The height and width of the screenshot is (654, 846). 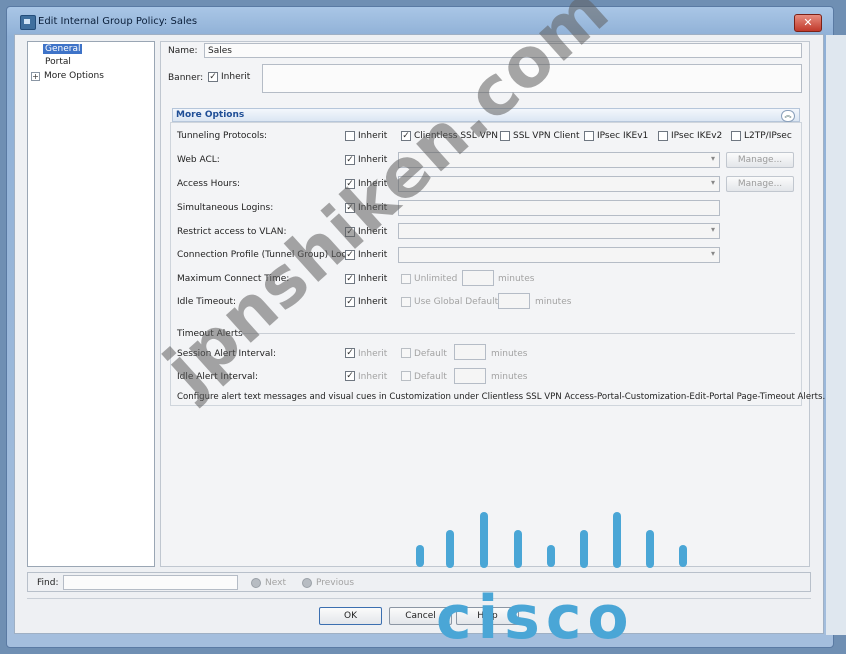 What do you see at coordinates (788, 116) in the screenshot?
I see `collapse-icon: ︽` at bounding box center [788, 116].